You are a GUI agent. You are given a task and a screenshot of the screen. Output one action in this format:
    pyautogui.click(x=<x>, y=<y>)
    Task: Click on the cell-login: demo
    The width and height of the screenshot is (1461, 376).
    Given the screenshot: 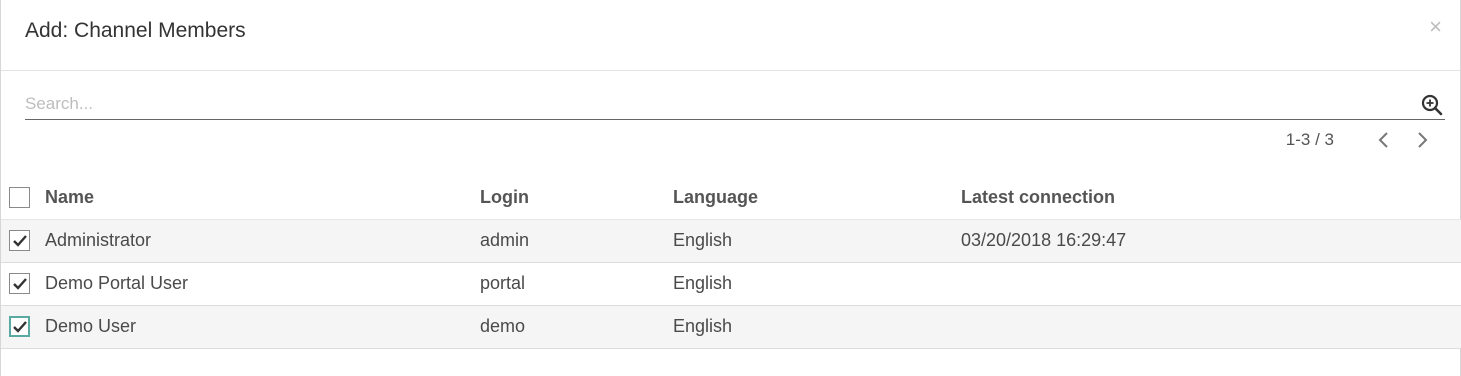 What is the action you would take?
    pyautogui.click(x=503, y=326)
    